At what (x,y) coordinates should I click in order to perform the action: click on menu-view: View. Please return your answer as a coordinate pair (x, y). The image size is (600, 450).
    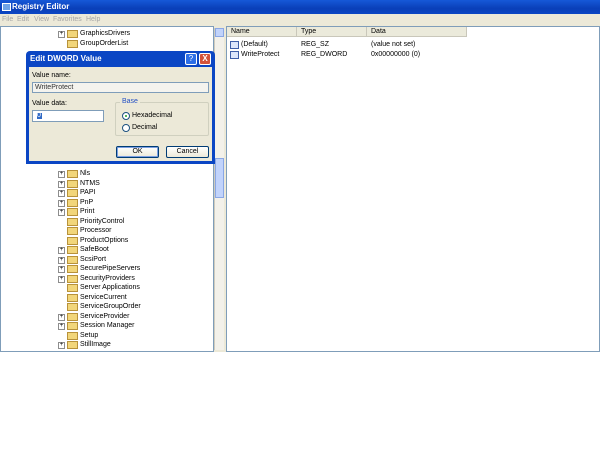
    Looking at the image, I should click on (41, 19).